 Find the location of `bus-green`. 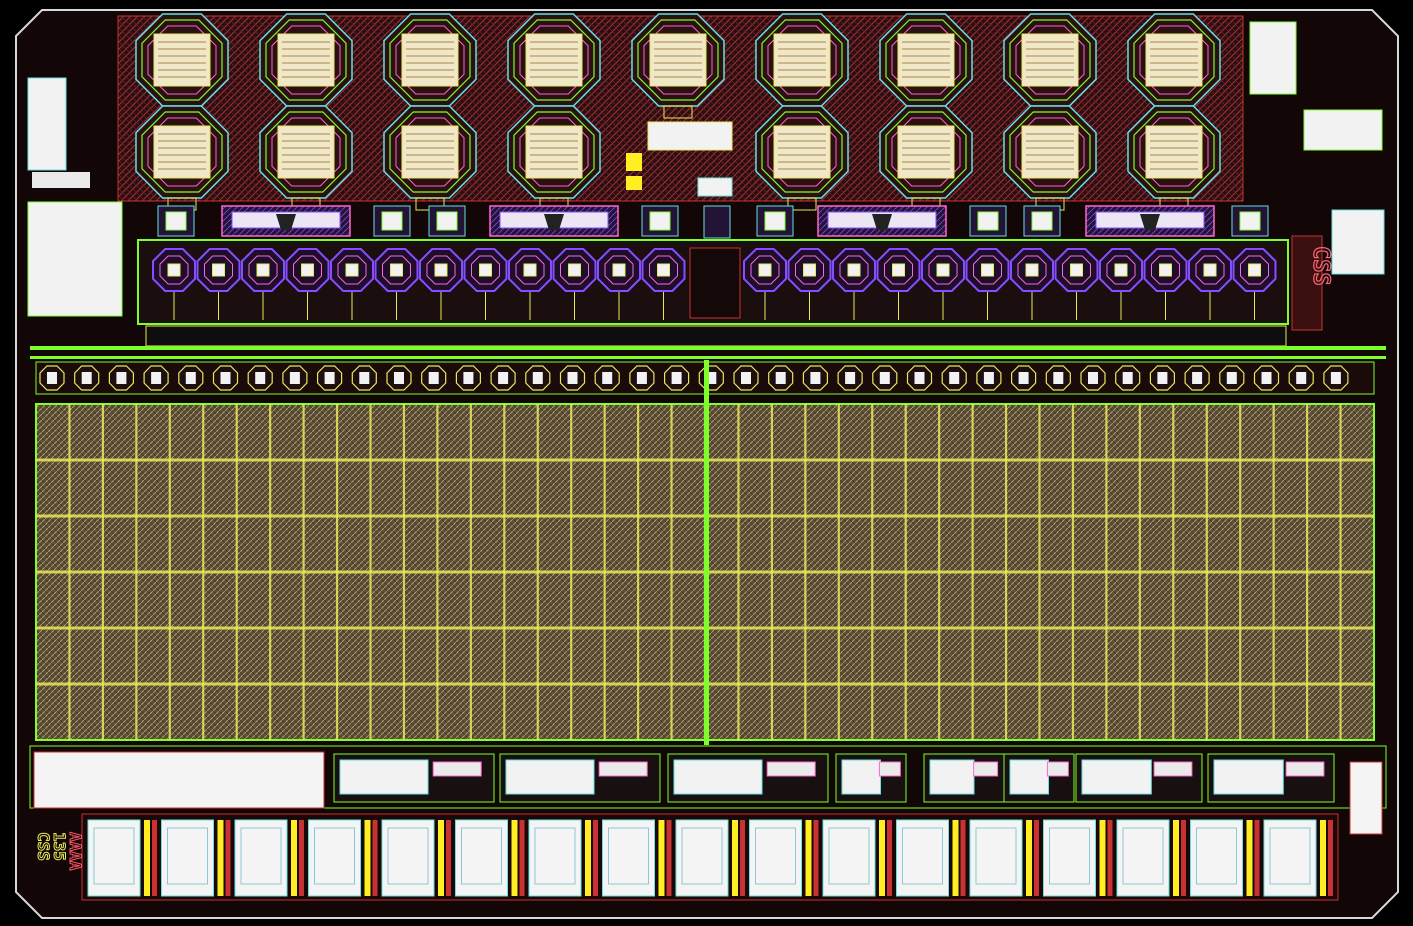

bus-green is located at coordinates (708, 348).